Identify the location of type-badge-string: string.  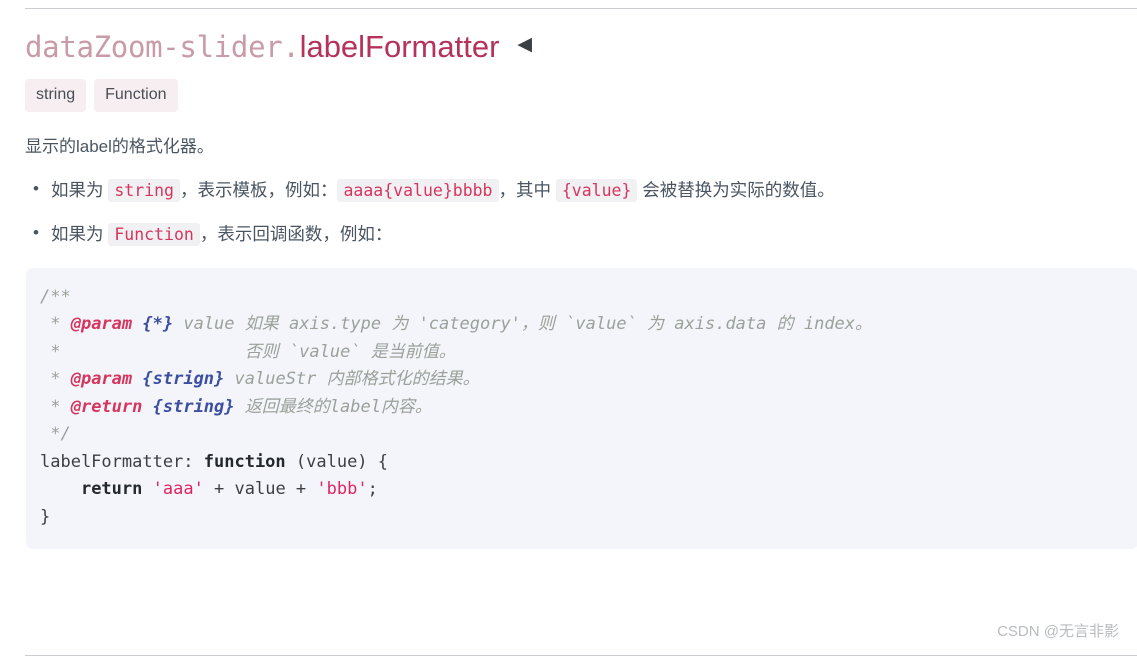
(56, 95).